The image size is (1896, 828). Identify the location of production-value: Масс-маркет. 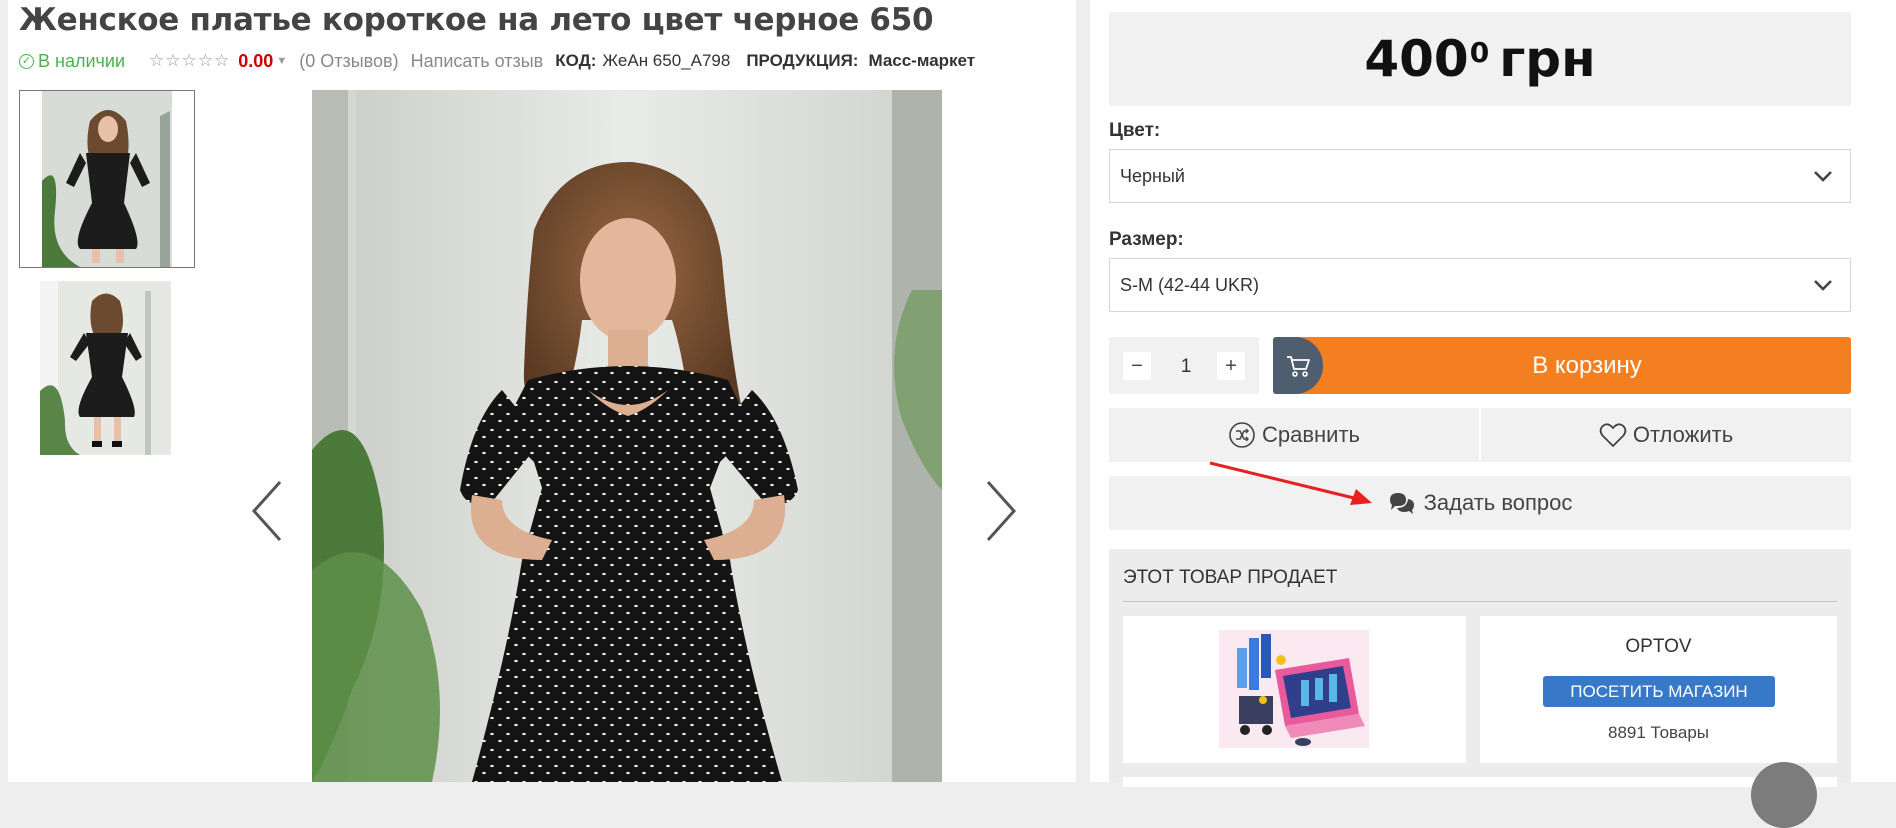
(921, 61).